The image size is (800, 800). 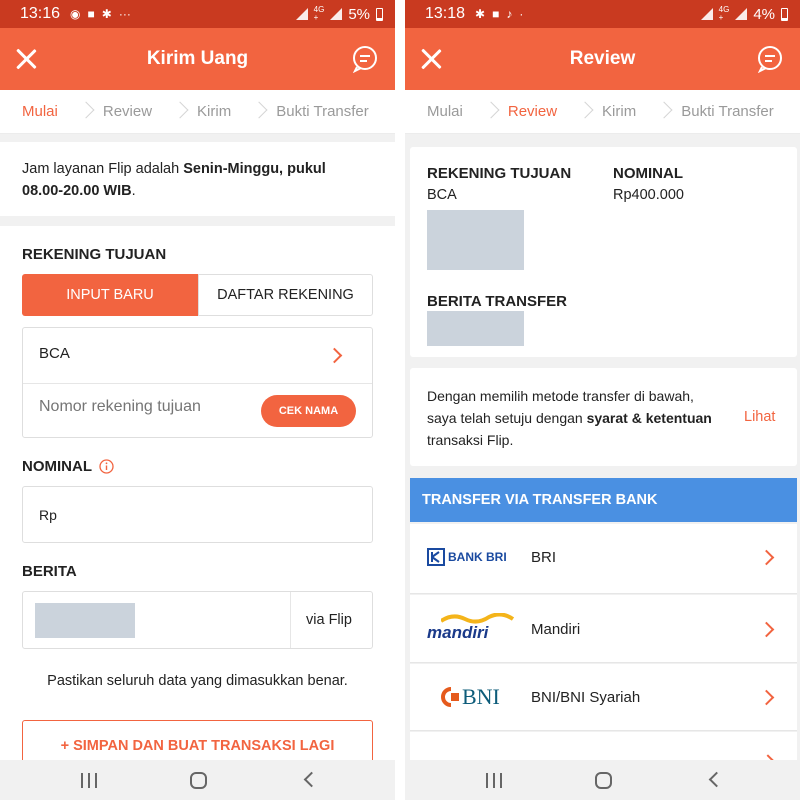 What do you see at coordinates (308, 411) in the screenshot?
I see `cek-nama-button: CEK NAMA` at bounding box center [308, 411].